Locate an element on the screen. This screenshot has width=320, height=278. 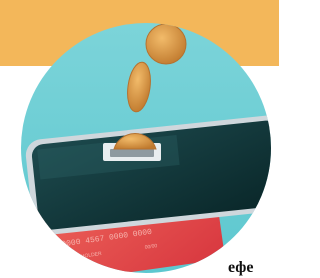
caption-text: ефе is located at coordinates (241, 267).